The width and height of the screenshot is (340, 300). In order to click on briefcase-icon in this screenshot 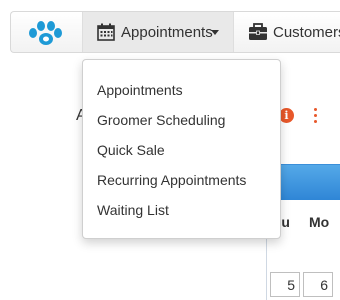, I will do `click(258, 34)`.